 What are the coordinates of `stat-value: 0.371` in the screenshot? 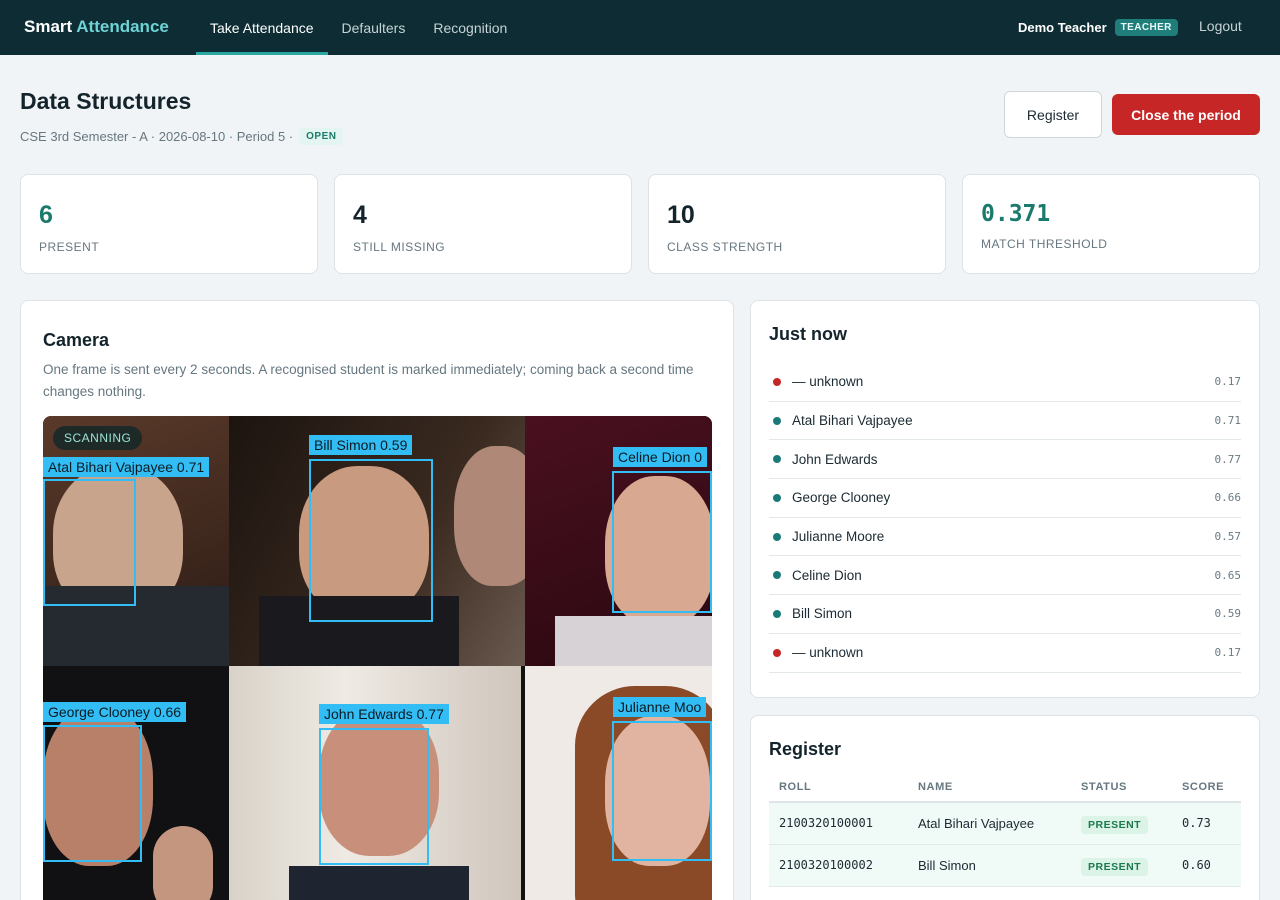 It's located at (1016, 214).